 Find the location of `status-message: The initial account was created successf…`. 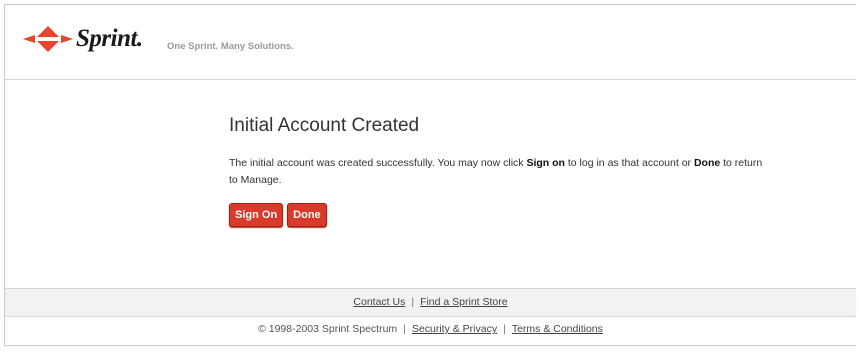

status-message: The initial account was created successf… is located at coordinates (499, 172).